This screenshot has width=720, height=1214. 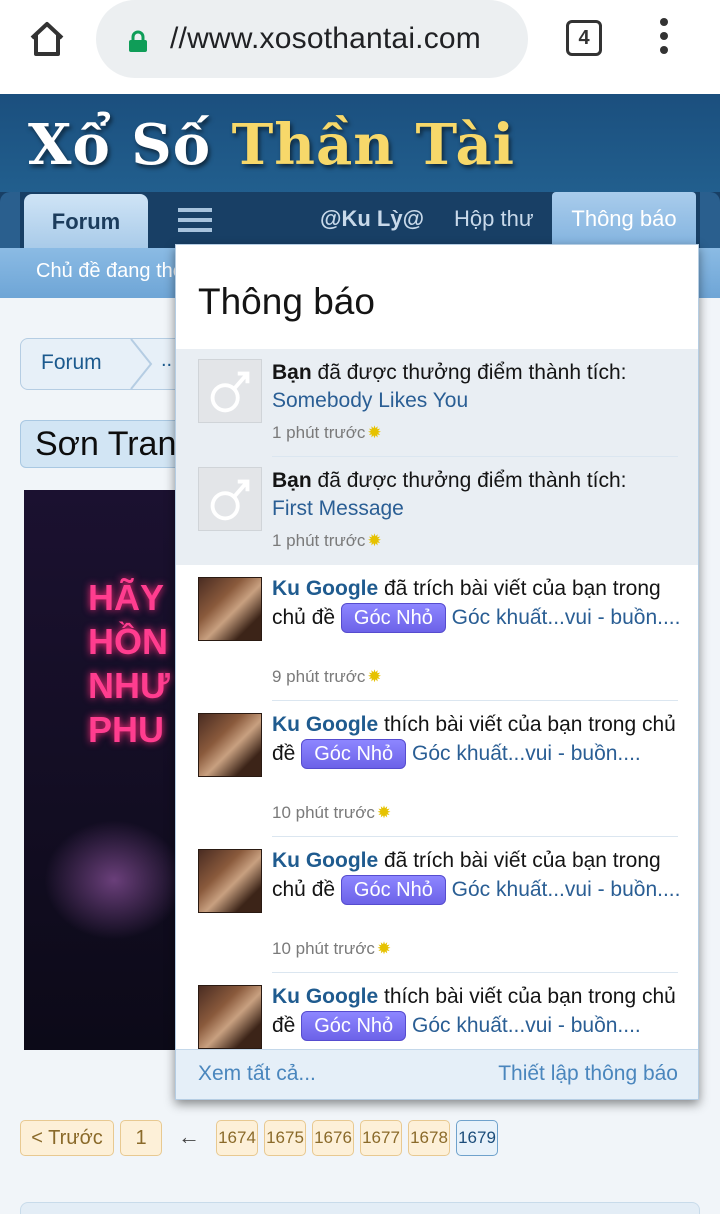 I want to click on post-container-top, so click(x=360, y=1208).